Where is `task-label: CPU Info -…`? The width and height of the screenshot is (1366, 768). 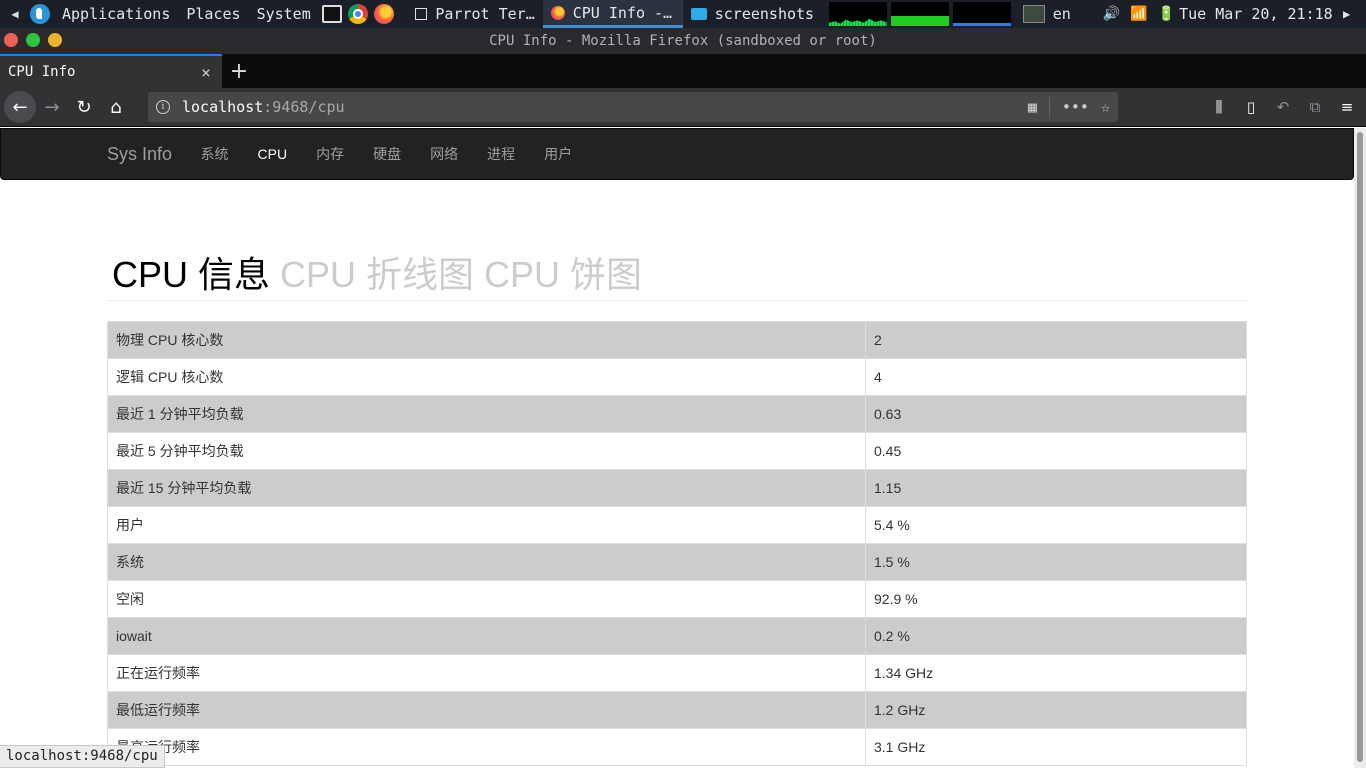 task-label: CPU Info -… is located at coordinates (622, 12).